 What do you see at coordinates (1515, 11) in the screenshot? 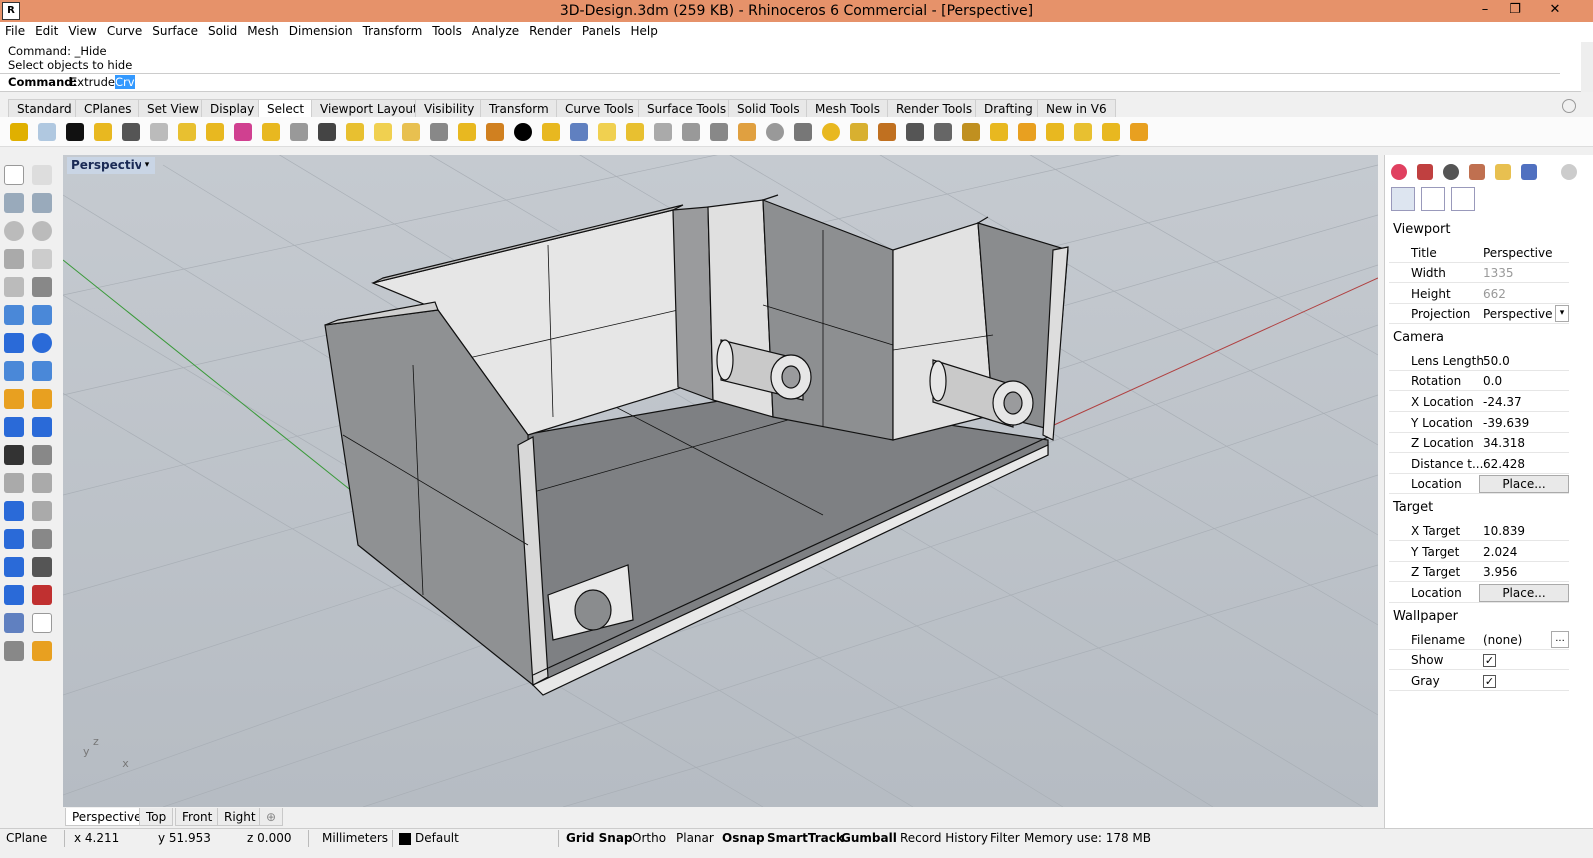
I see `restore-button: ❐` at bounding box center [1515, 11].